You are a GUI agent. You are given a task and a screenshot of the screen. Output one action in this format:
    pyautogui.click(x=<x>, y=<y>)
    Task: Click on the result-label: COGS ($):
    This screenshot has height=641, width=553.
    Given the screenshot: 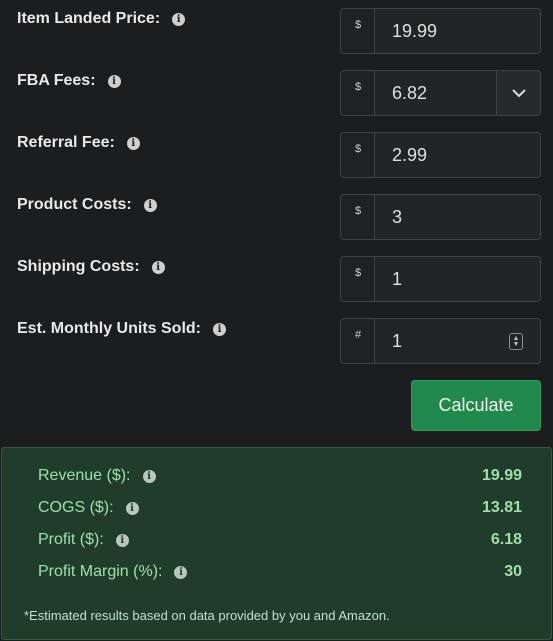 What is the action you would take?
    pyautogui.click(x=76, y=507)
    